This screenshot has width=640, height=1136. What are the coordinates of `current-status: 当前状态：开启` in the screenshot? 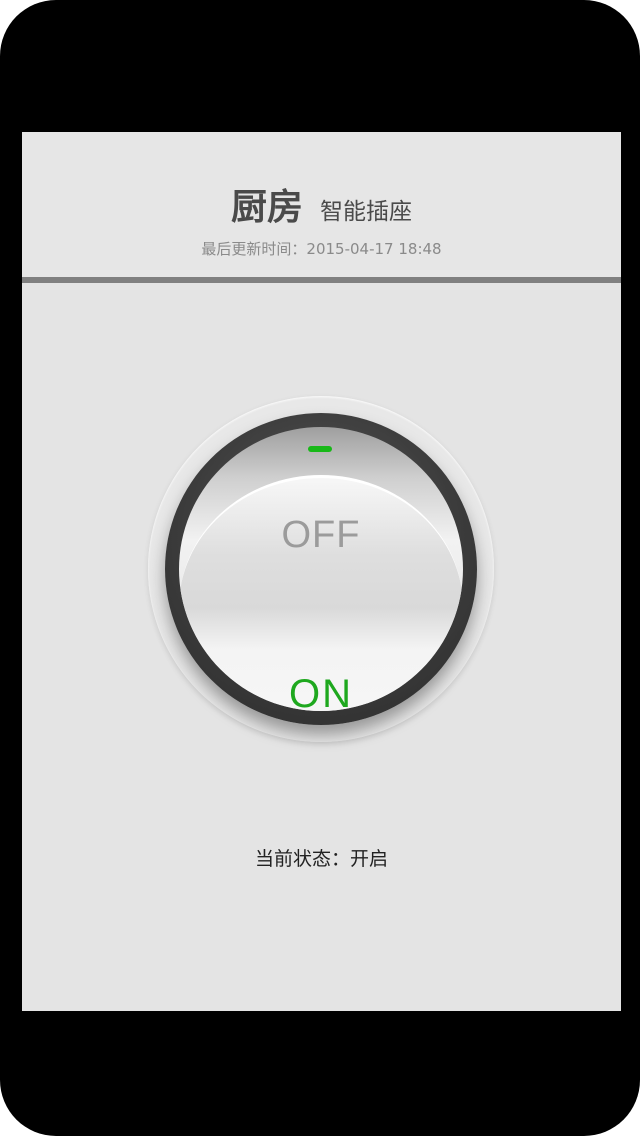 It's located at (321, 857).